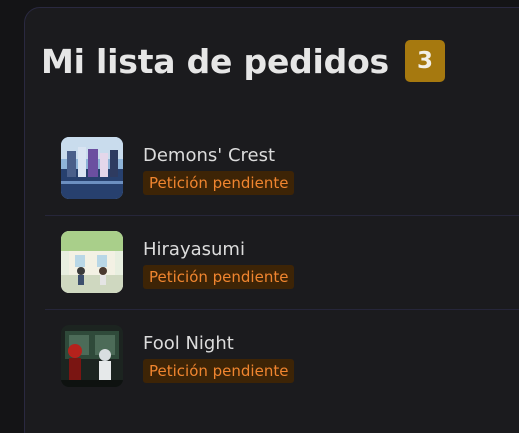  I want to click on item-title: Fool Night, so click(188, 343).